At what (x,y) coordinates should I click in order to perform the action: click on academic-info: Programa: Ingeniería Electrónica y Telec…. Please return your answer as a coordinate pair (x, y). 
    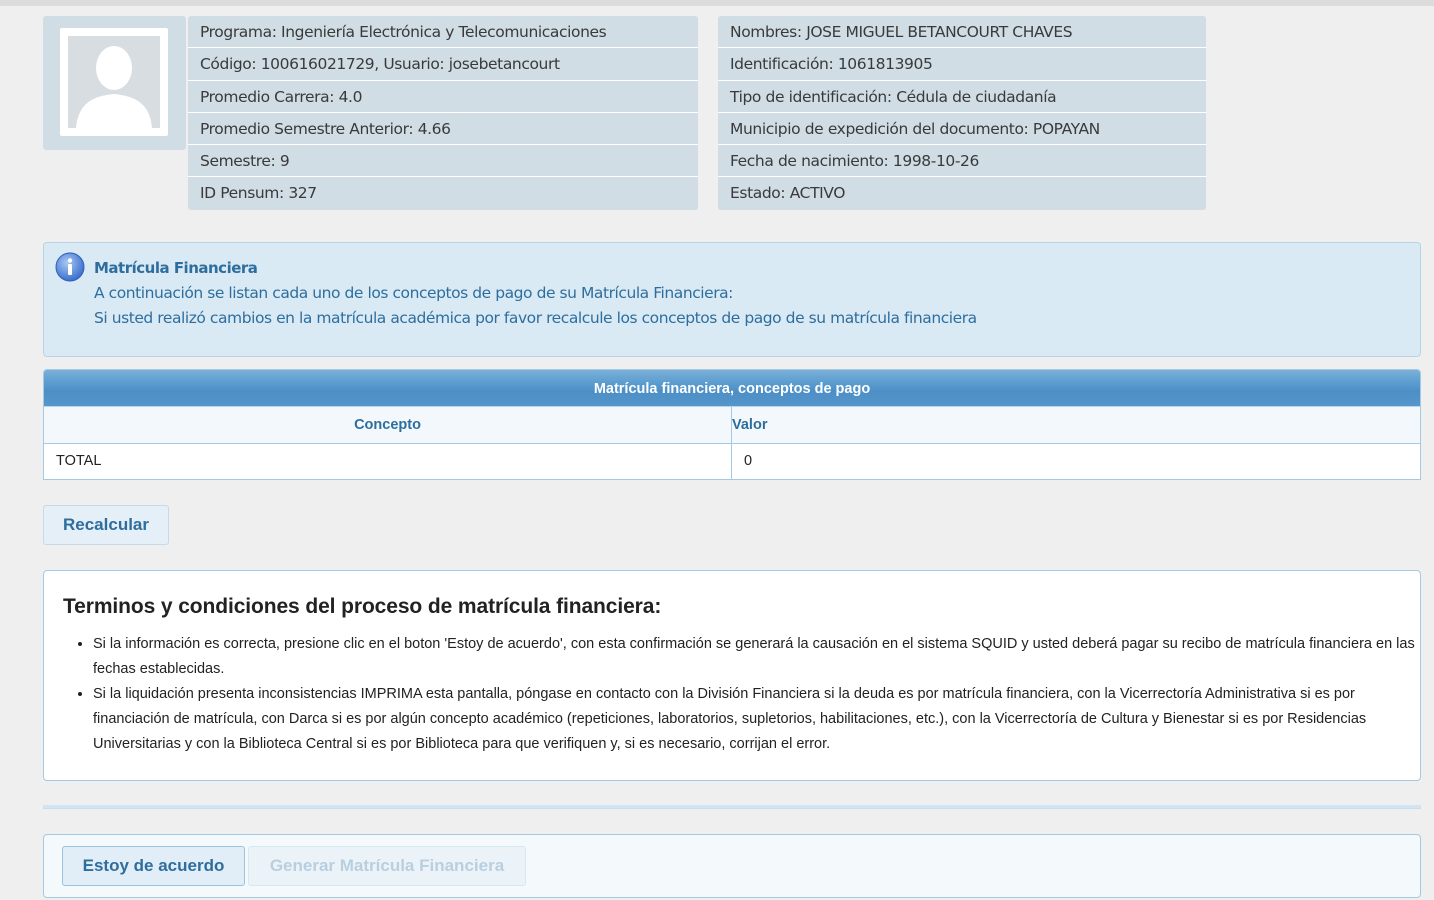
    Looking at the image, I should click on (443, 113).